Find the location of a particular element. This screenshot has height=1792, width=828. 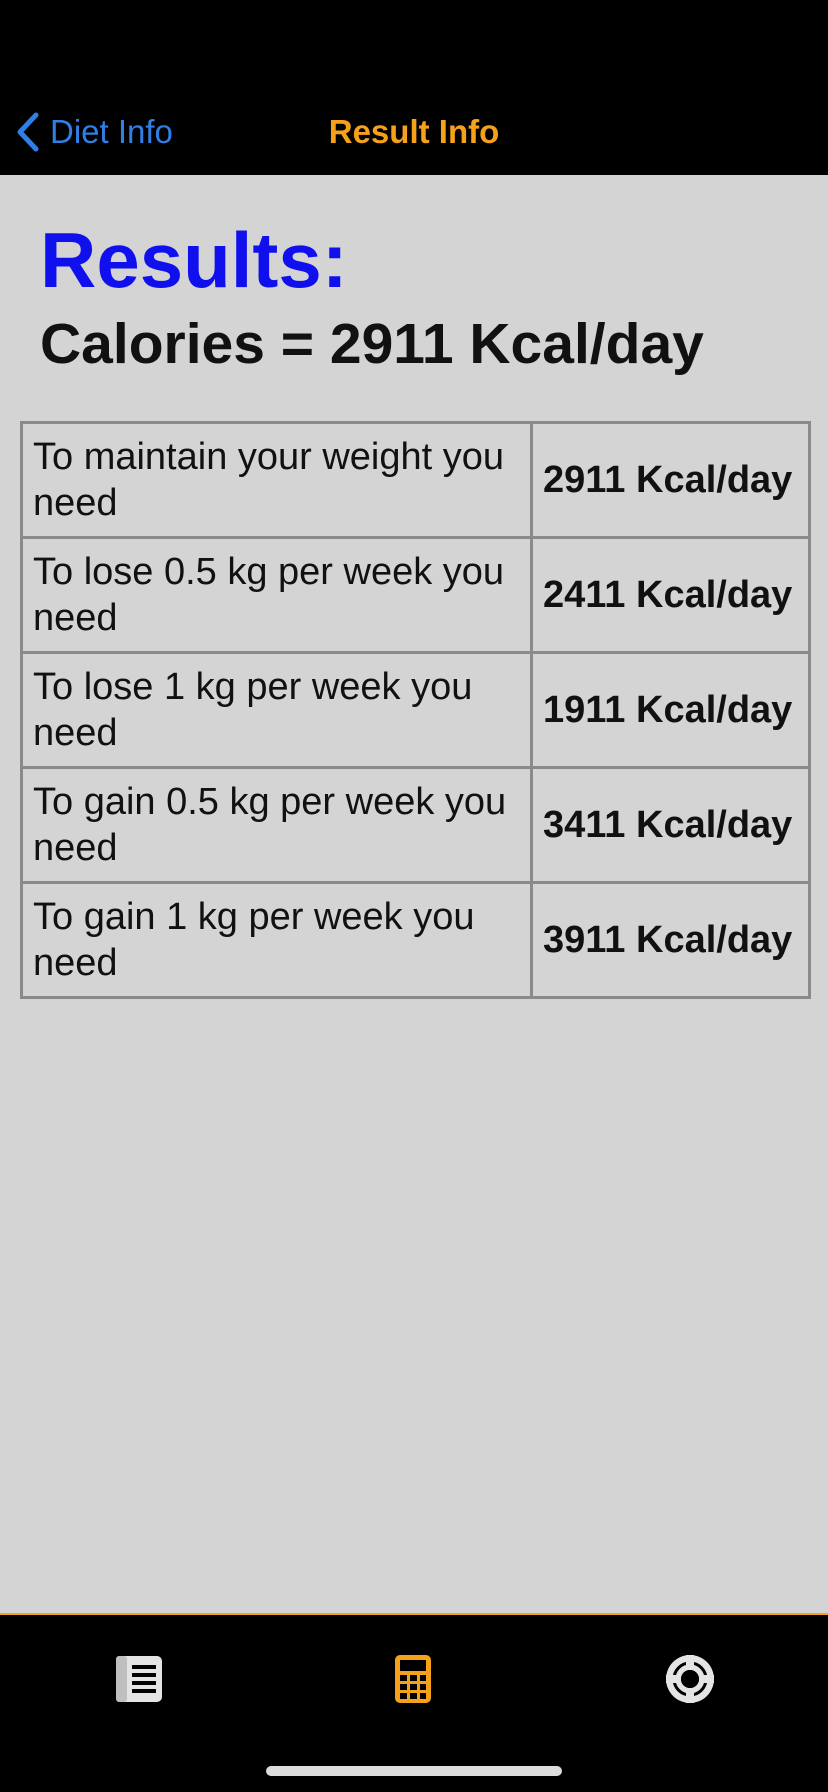

row-label: To gain 1 kg per week you need is located at coordinates (276, 940).